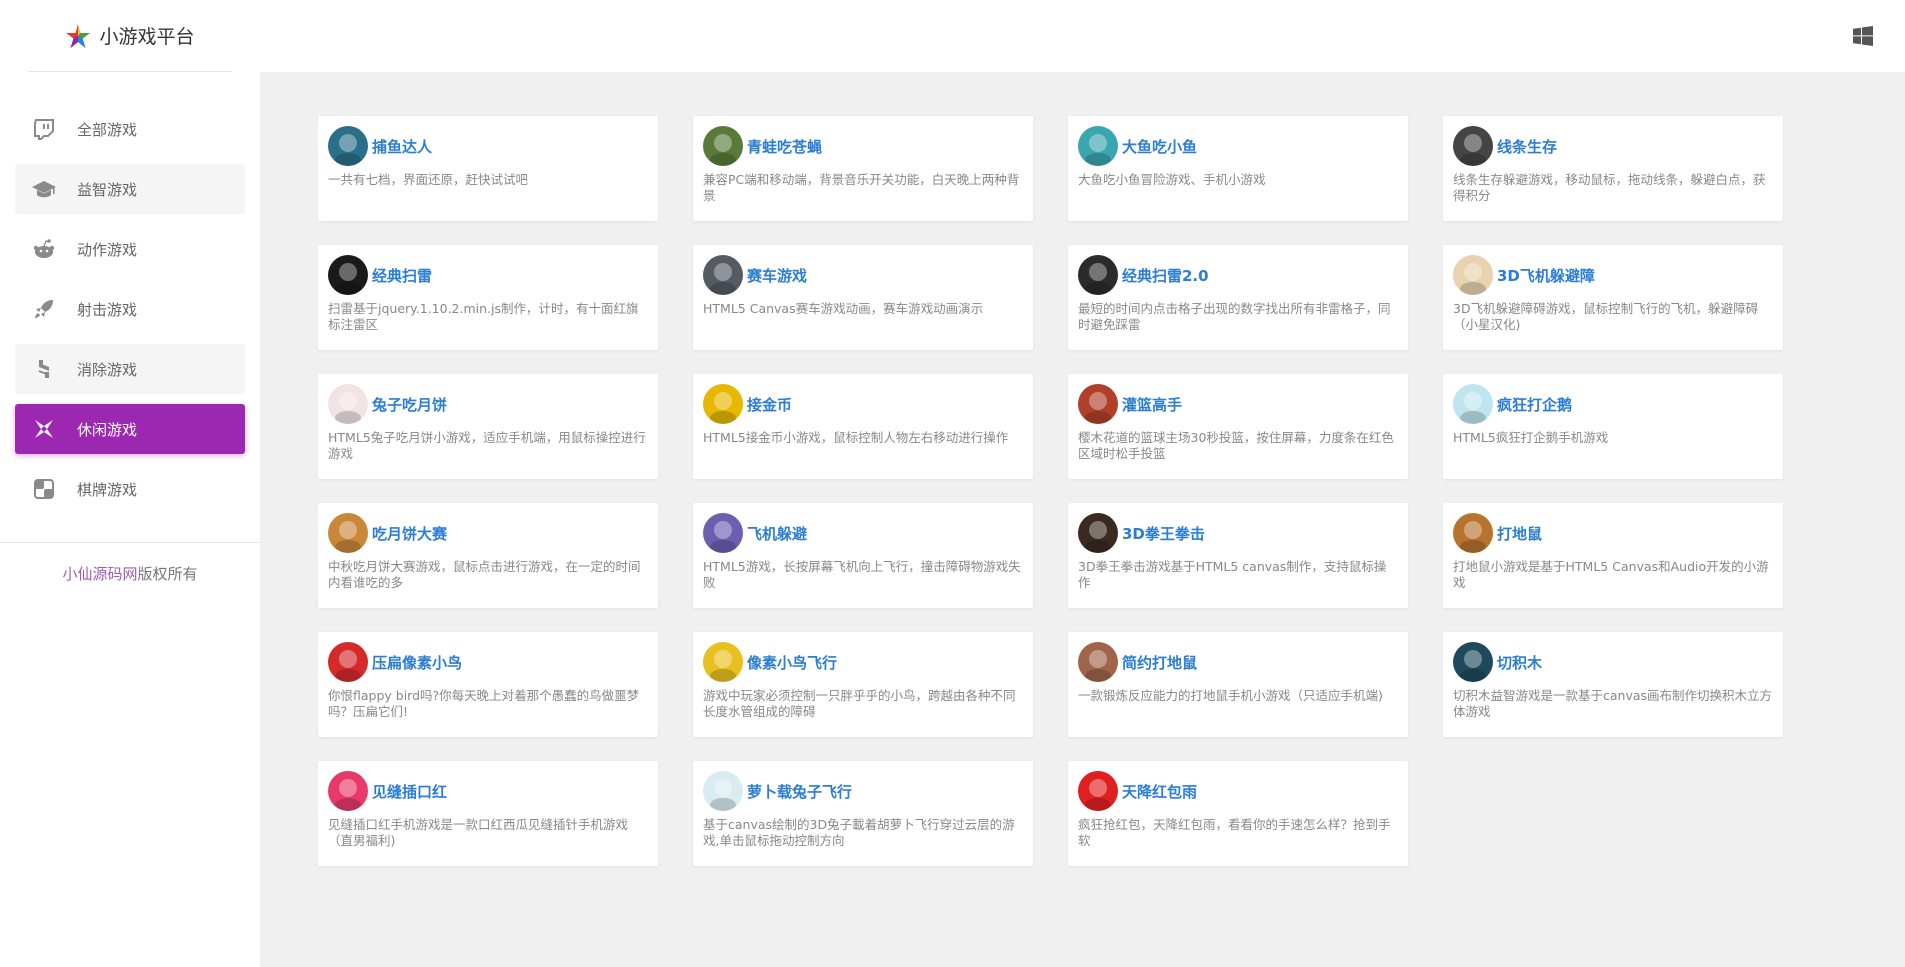  Describe the element at coordinates (1534, 404) in the screenshot. I see `game-title: 疯狂打企鹅` at that location.